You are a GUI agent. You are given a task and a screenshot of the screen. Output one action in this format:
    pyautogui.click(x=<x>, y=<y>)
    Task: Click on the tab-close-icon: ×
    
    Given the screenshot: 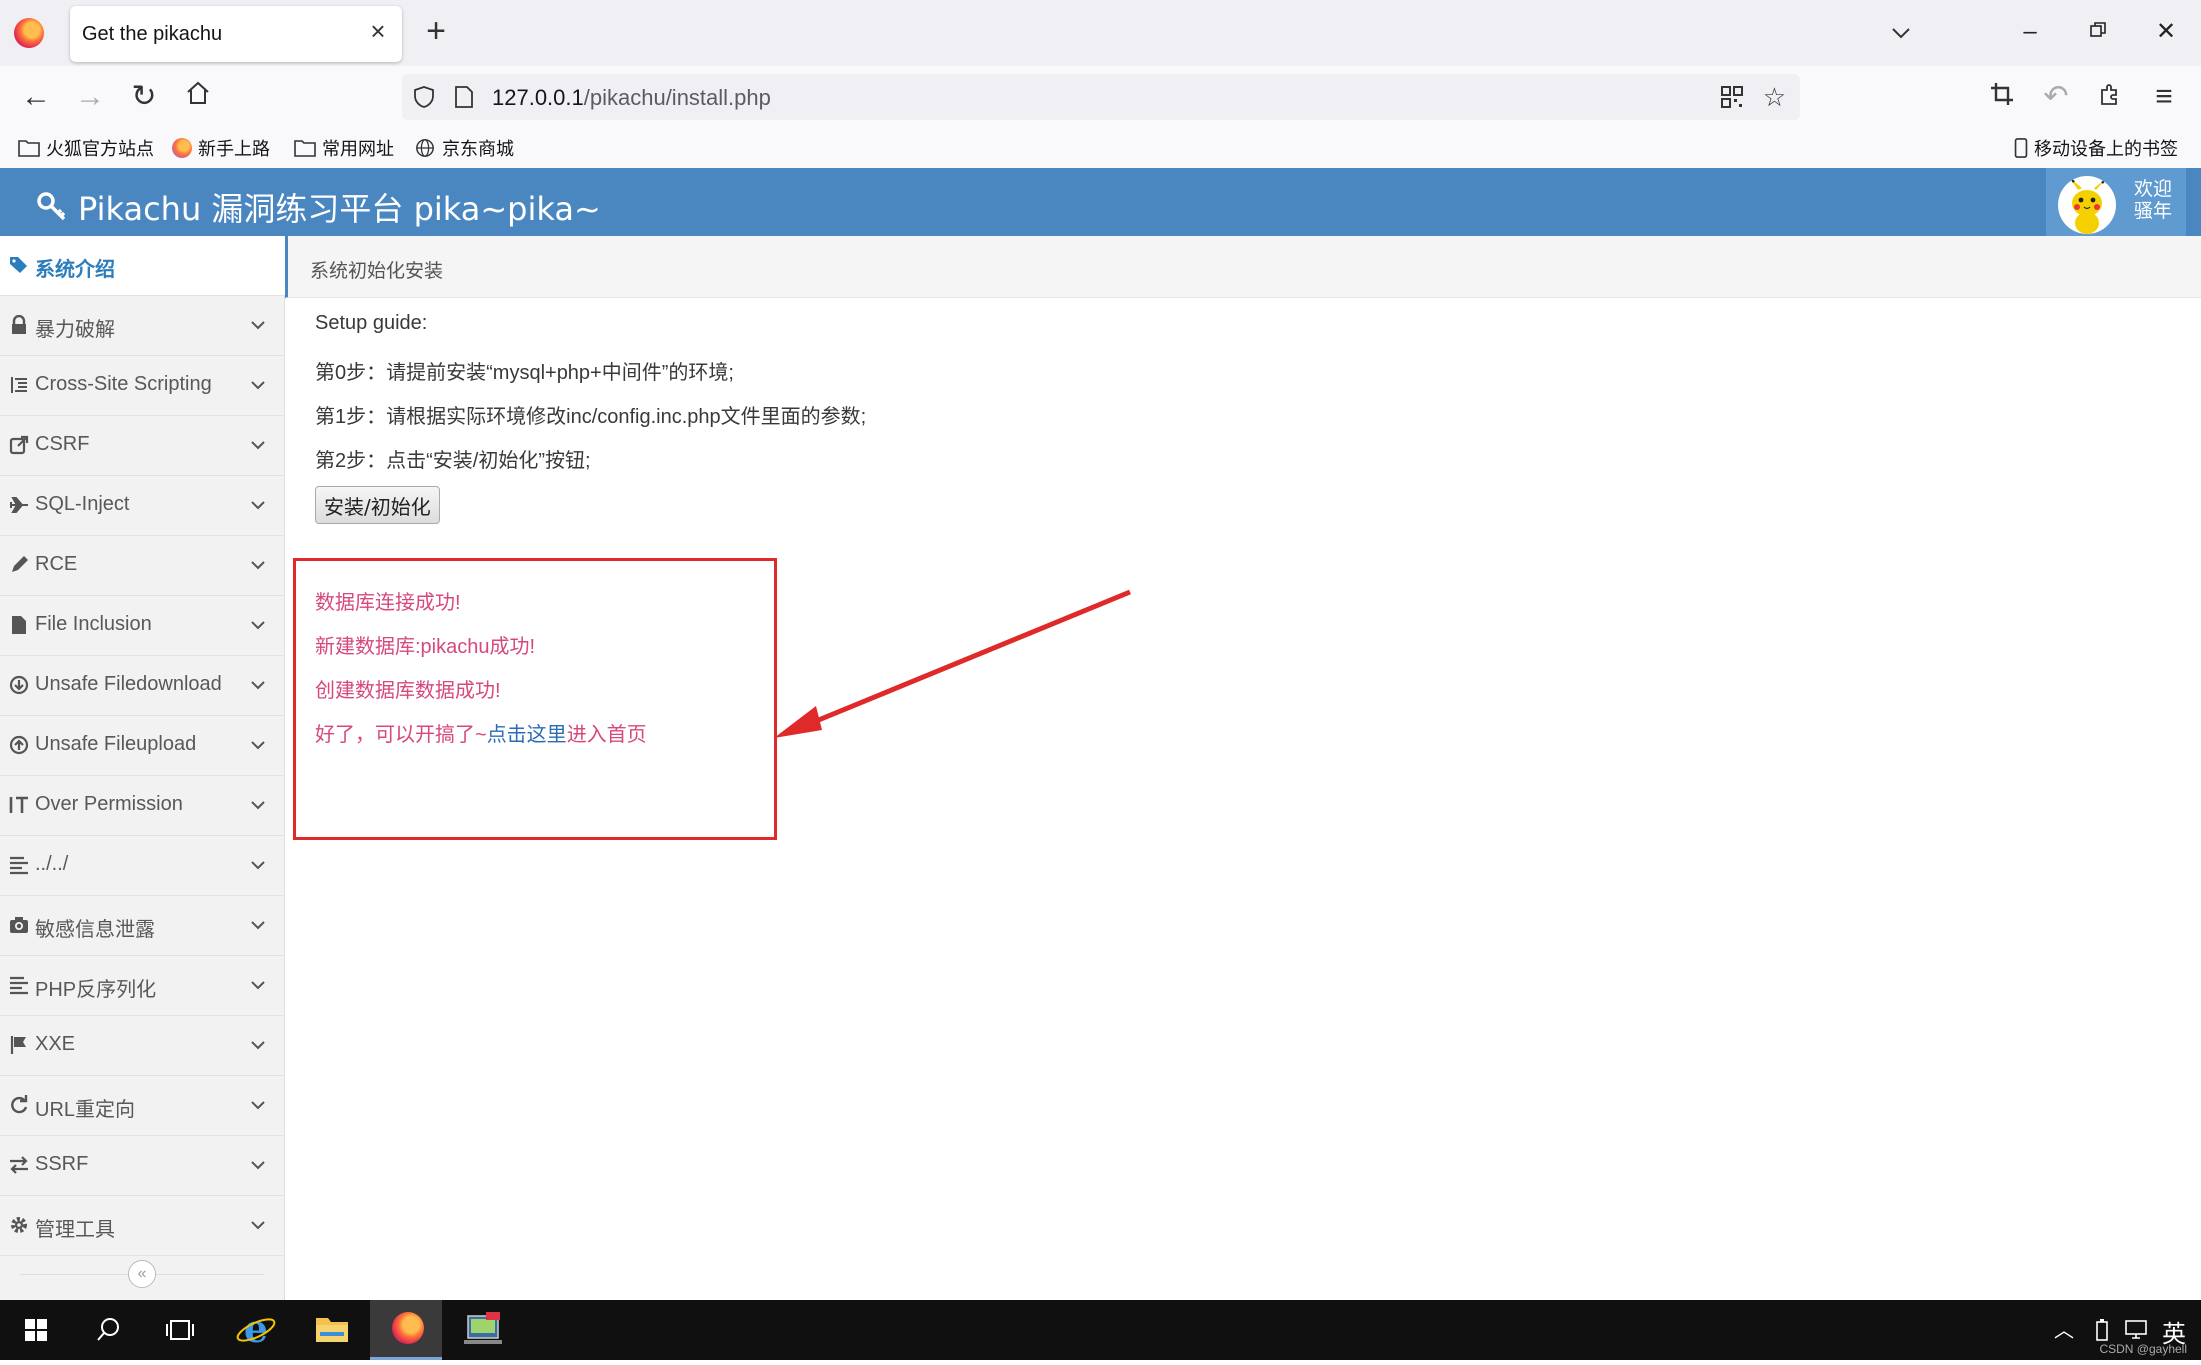 What is the action you would take?
    pyautogui.click(x=378, y=31)
    